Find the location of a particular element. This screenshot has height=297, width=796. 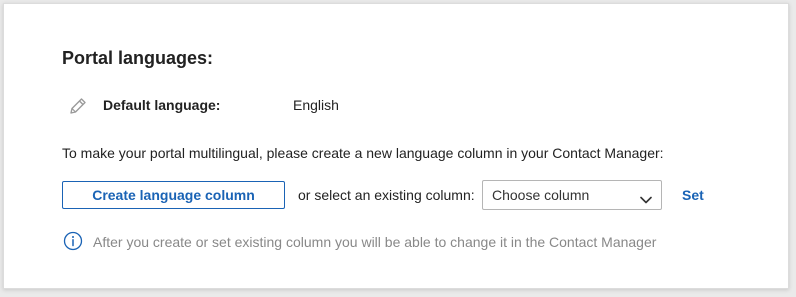

info-icon is located at coordinates (73, 241).